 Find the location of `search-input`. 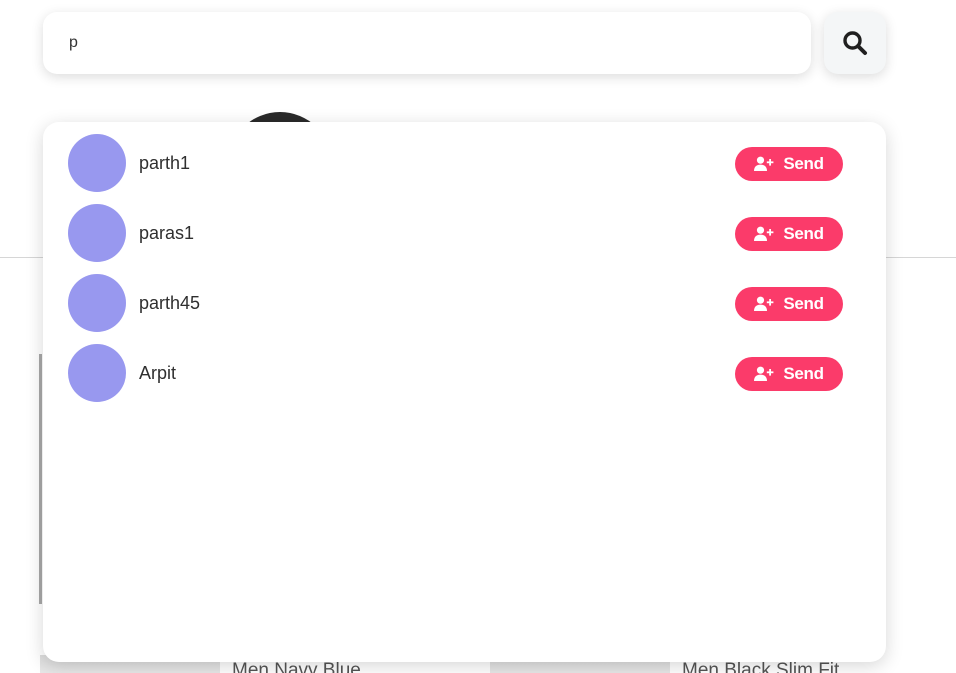

search-input is located at coordinates (427, 43).